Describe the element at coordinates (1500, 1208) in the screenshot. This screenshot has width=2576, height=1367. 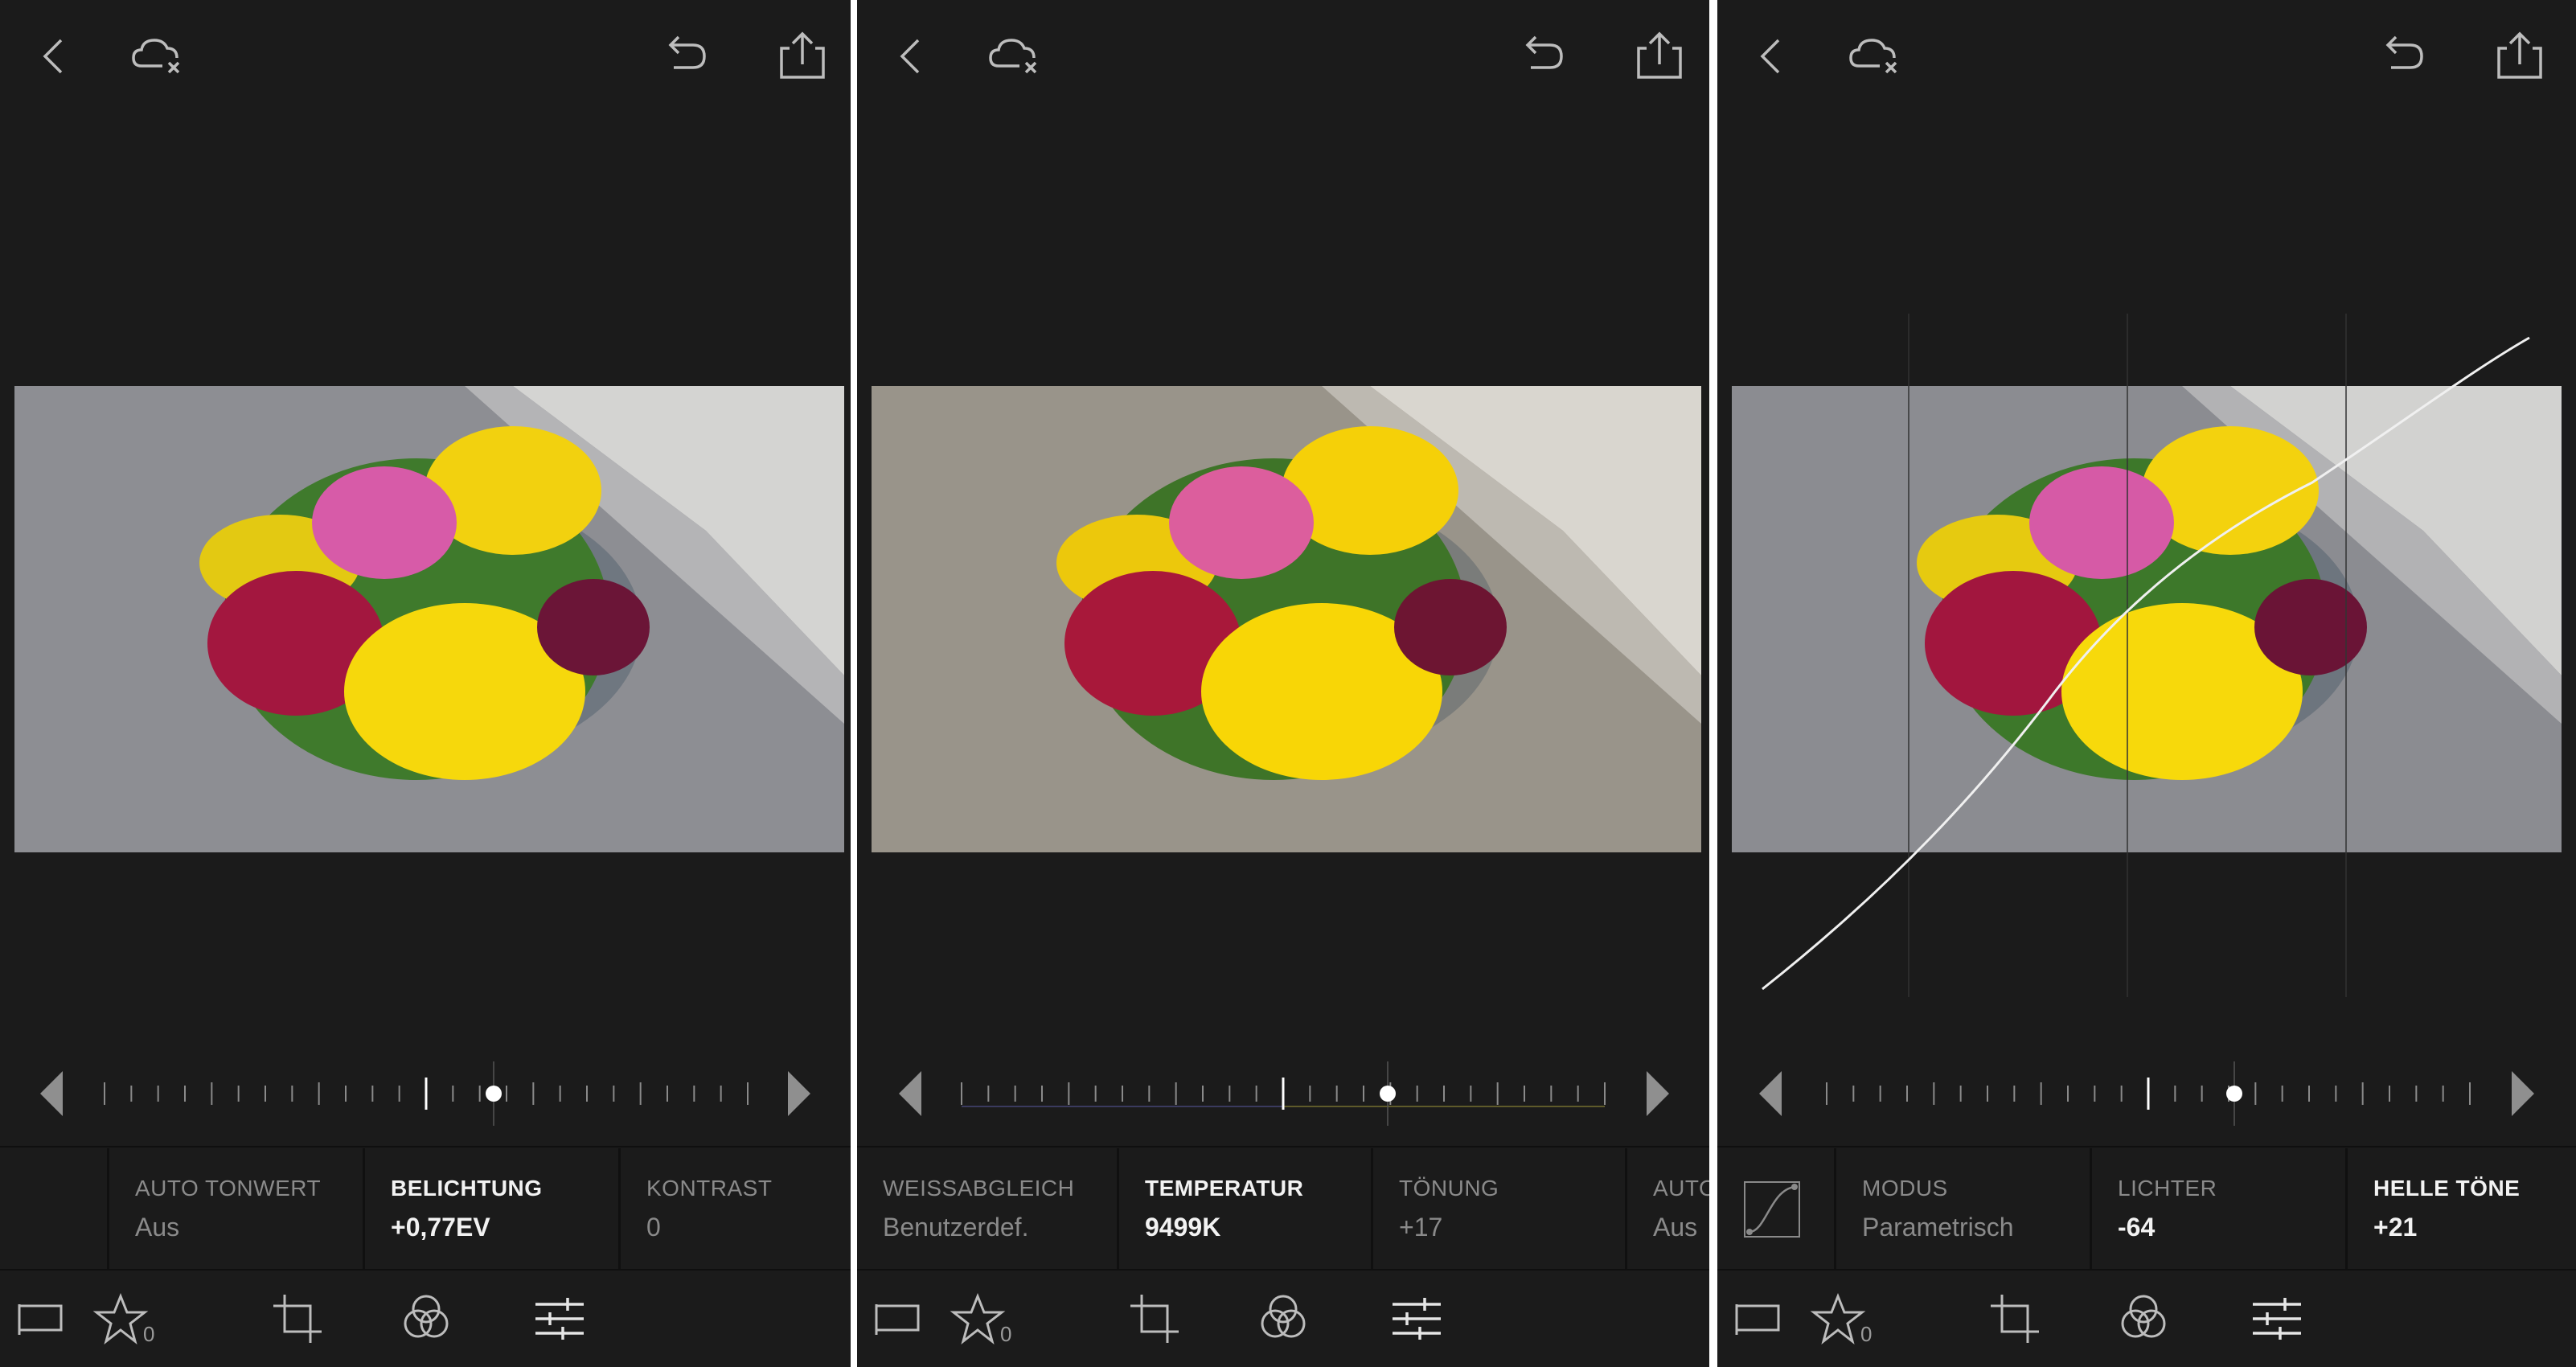
I see `tab-toenung: TÖNUNG +17` at that location.